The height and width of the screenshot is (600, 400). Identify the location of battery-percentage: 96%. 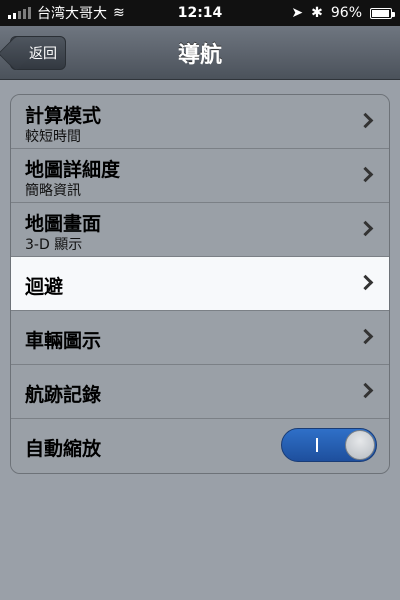
(346, 13).